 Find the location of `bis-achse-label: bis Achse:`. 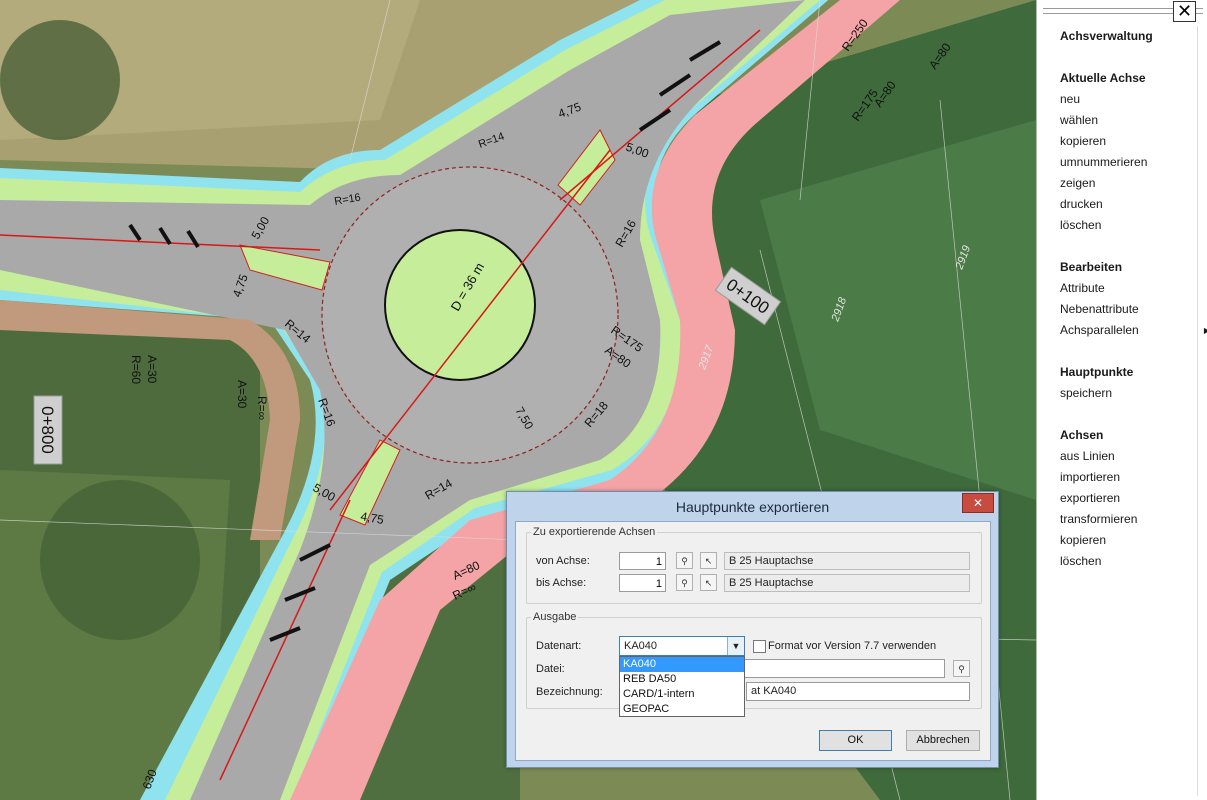

bis-achse-label: bis Achse: is located at coordinates (561, 583).